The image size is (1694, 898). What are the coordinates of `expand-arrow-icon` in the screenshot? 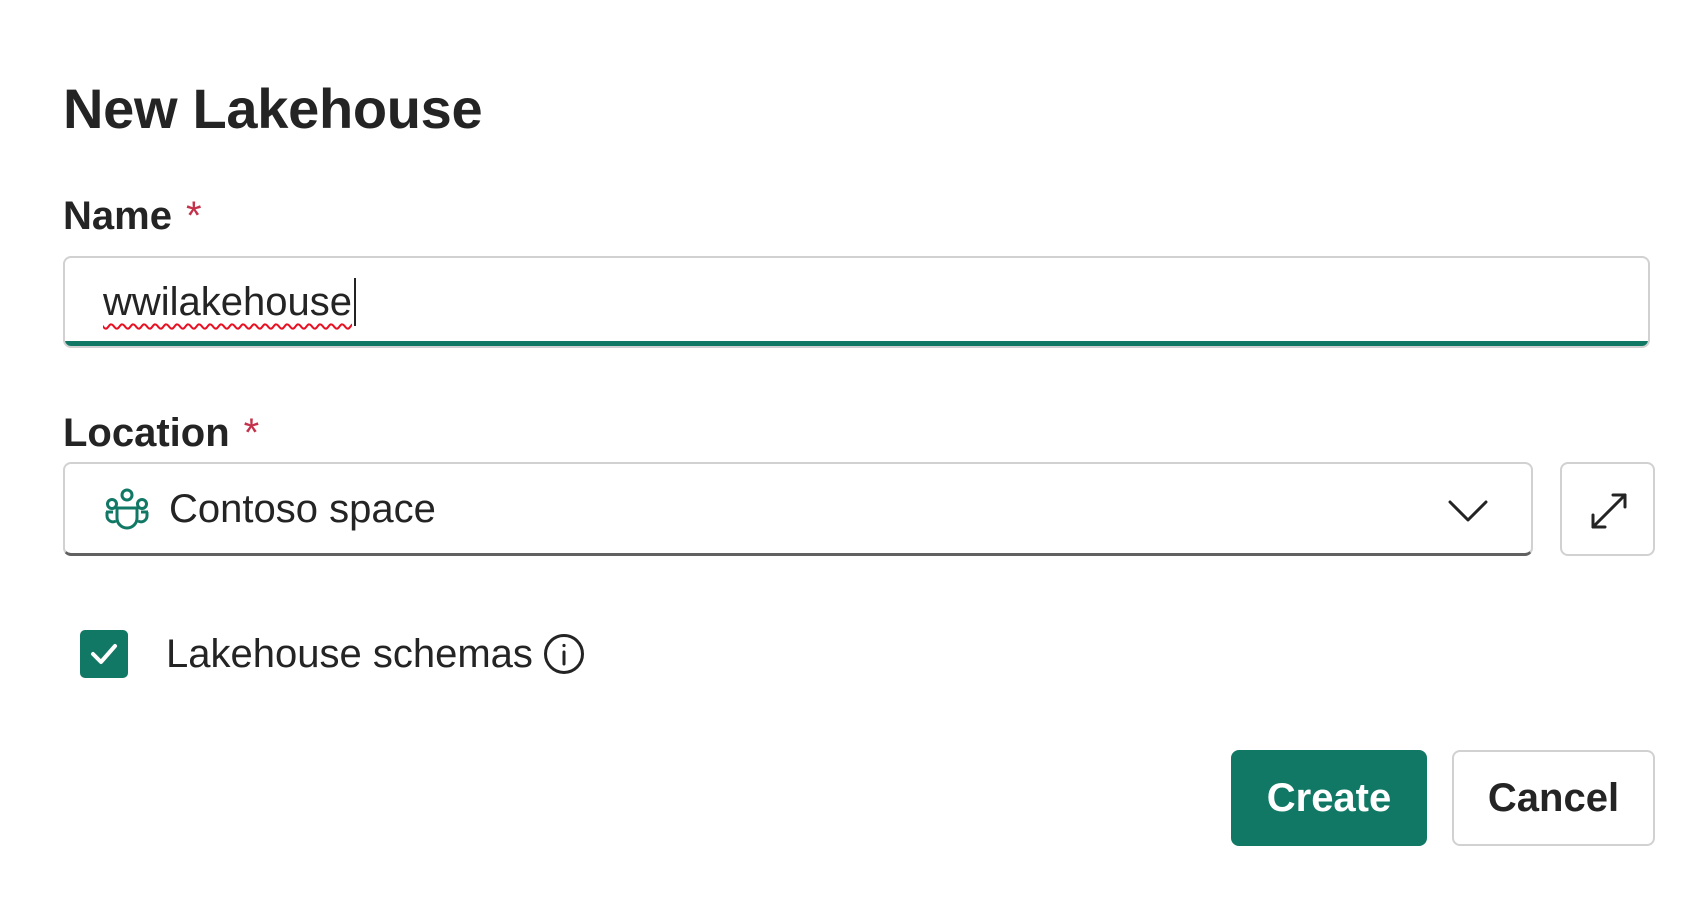 It's located at (1609, 511).